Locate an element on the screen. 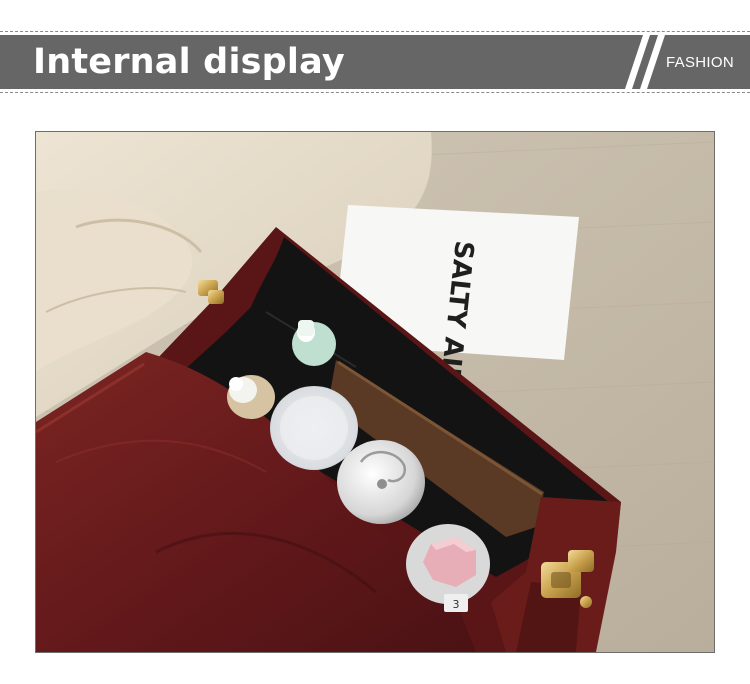 This screenshot has height=684, width=750. silver-jar is located at coordinates (381, 482).